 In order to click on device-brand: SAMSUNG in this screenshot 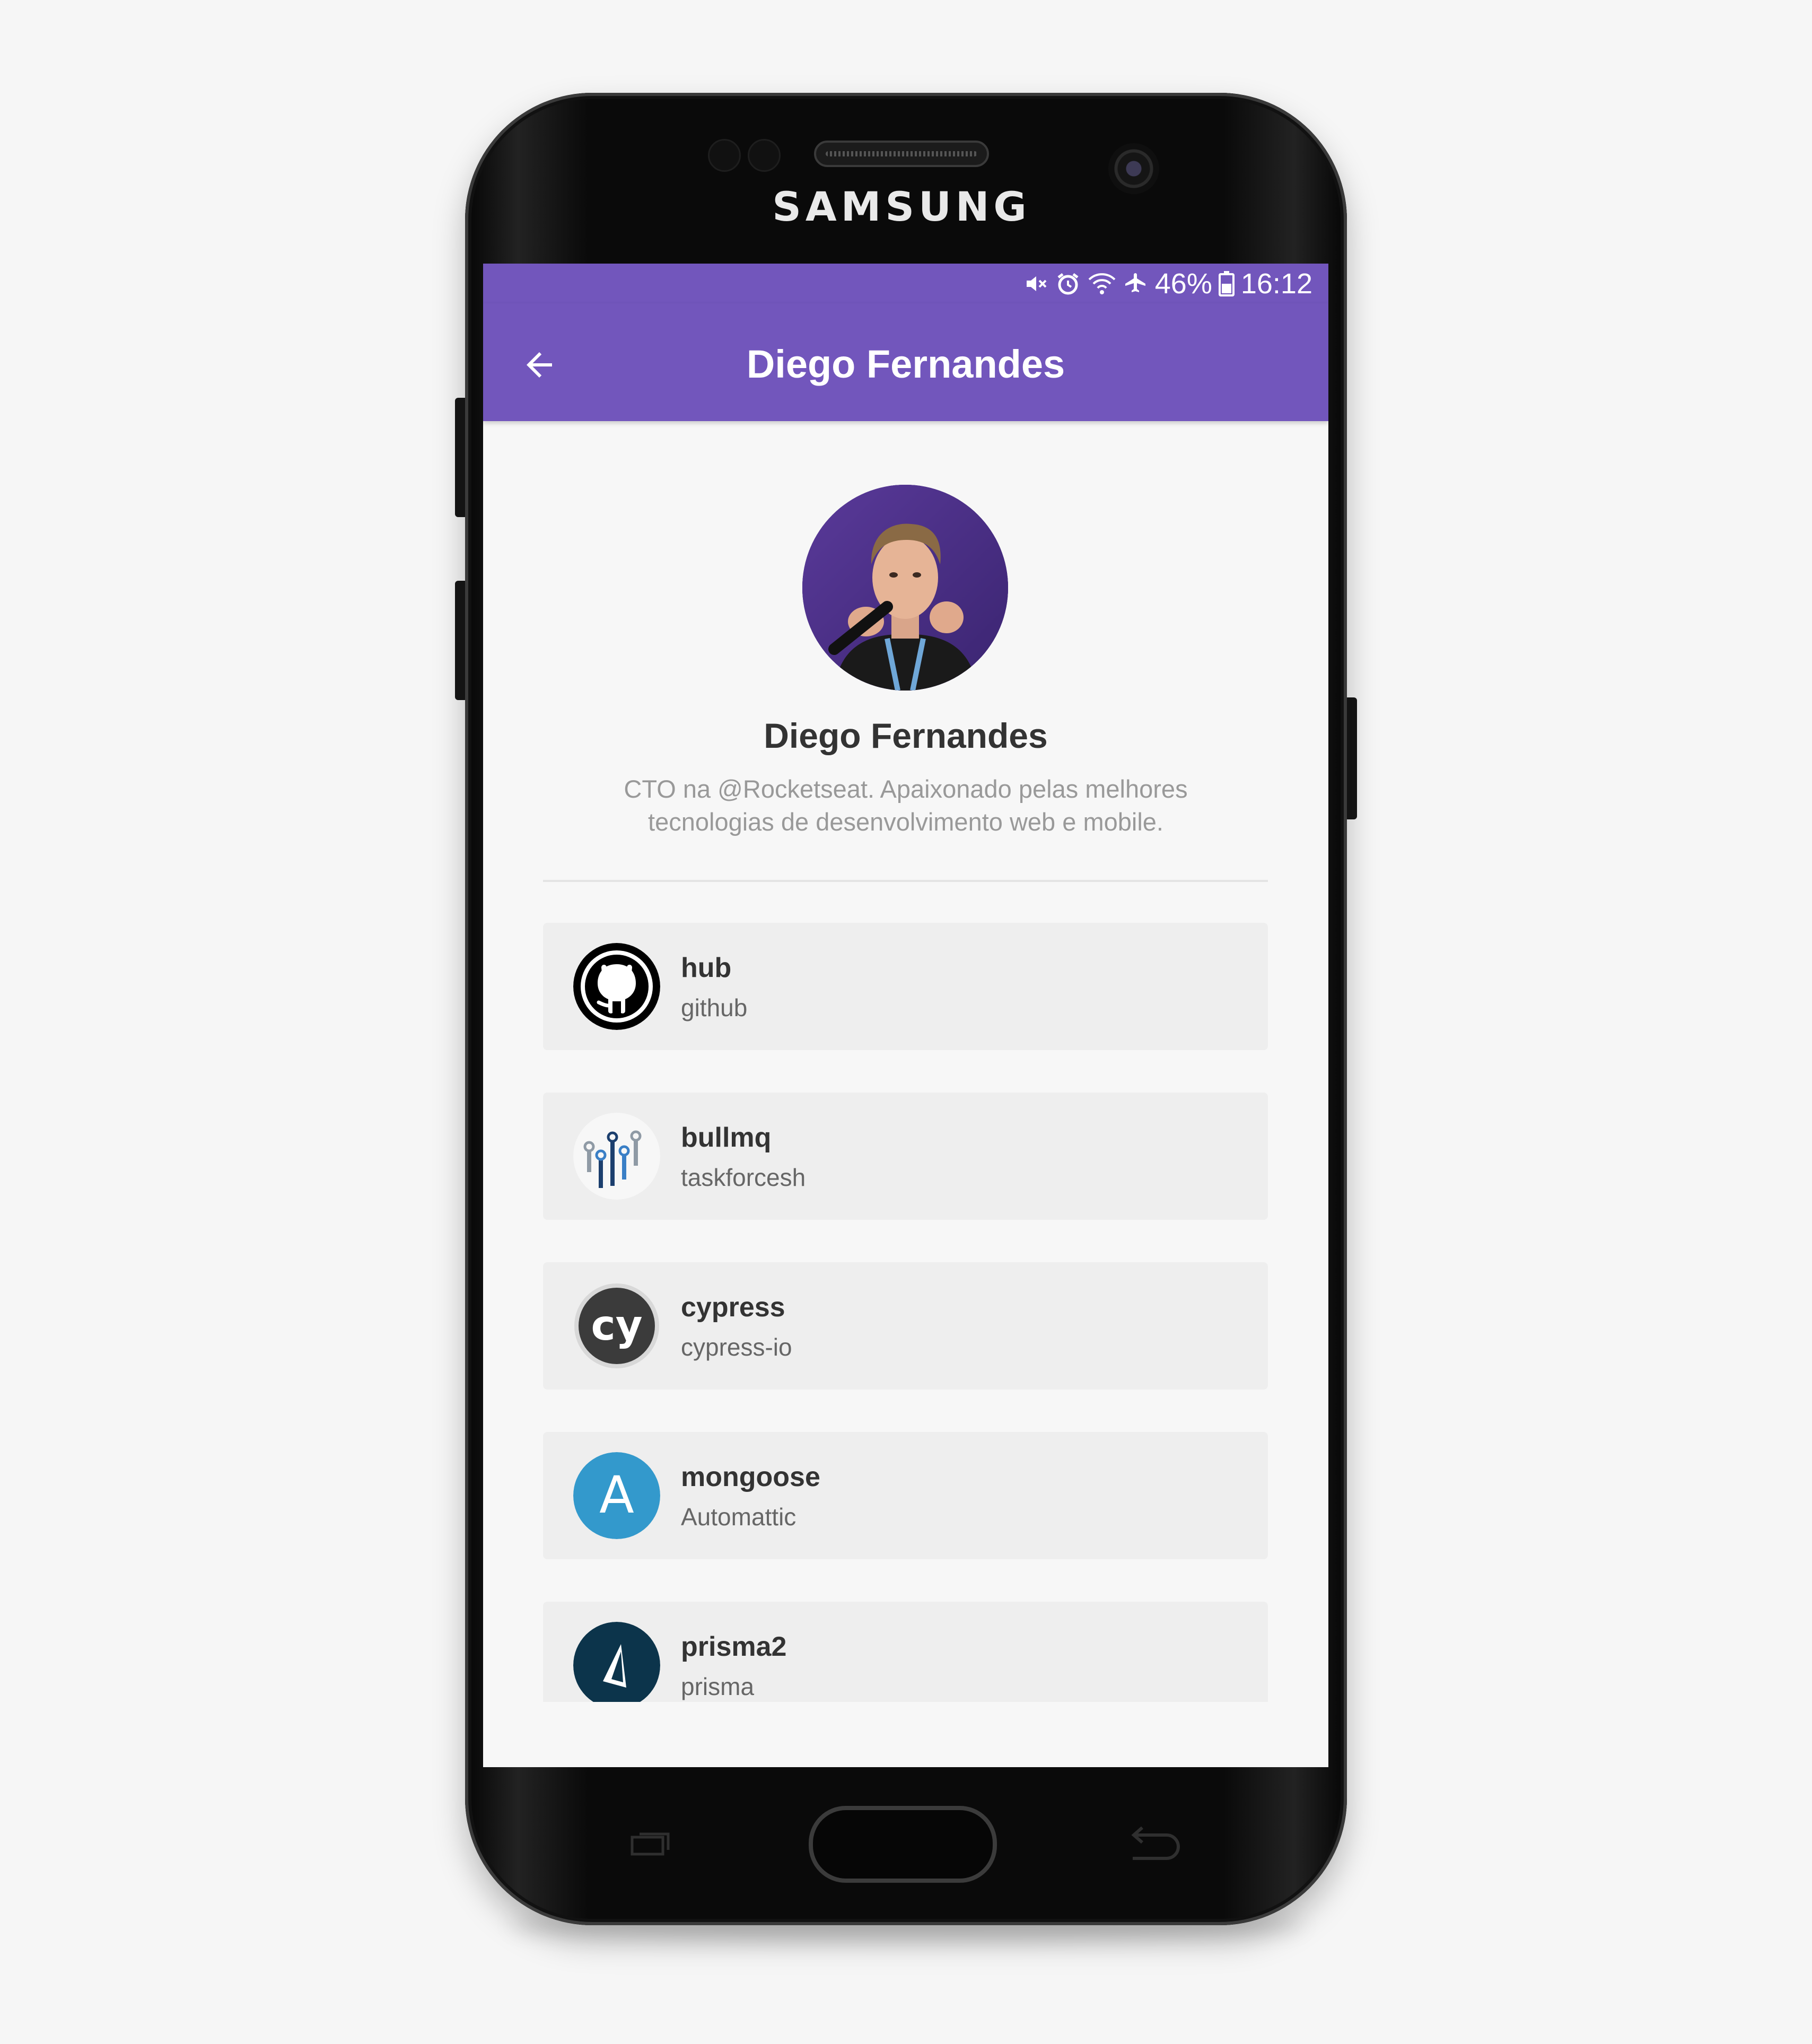, I will do `click(901, 207)`.